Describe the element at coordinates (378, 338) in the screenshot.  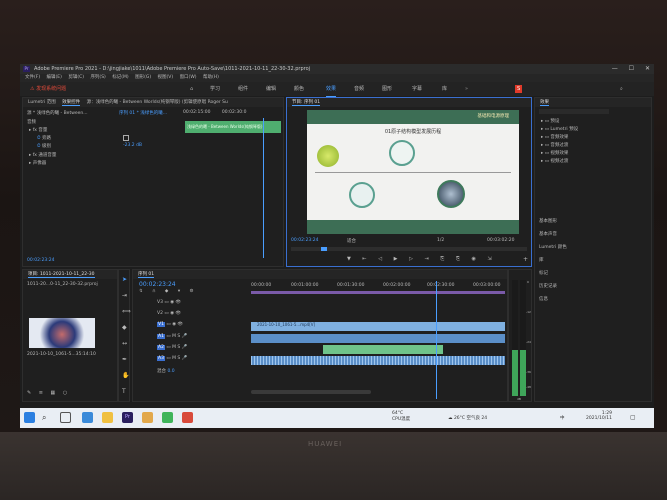
I see `a1-clip` at that location.